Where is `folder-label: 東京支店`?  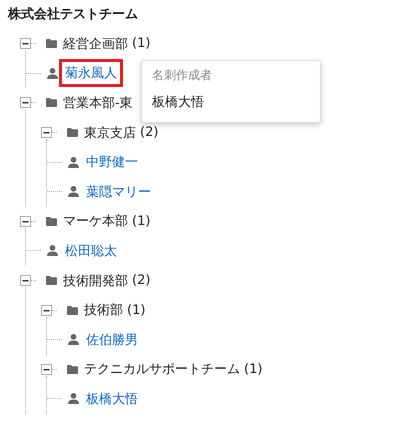
folder-label: 東京支店 is located at coordinates (110, 133).